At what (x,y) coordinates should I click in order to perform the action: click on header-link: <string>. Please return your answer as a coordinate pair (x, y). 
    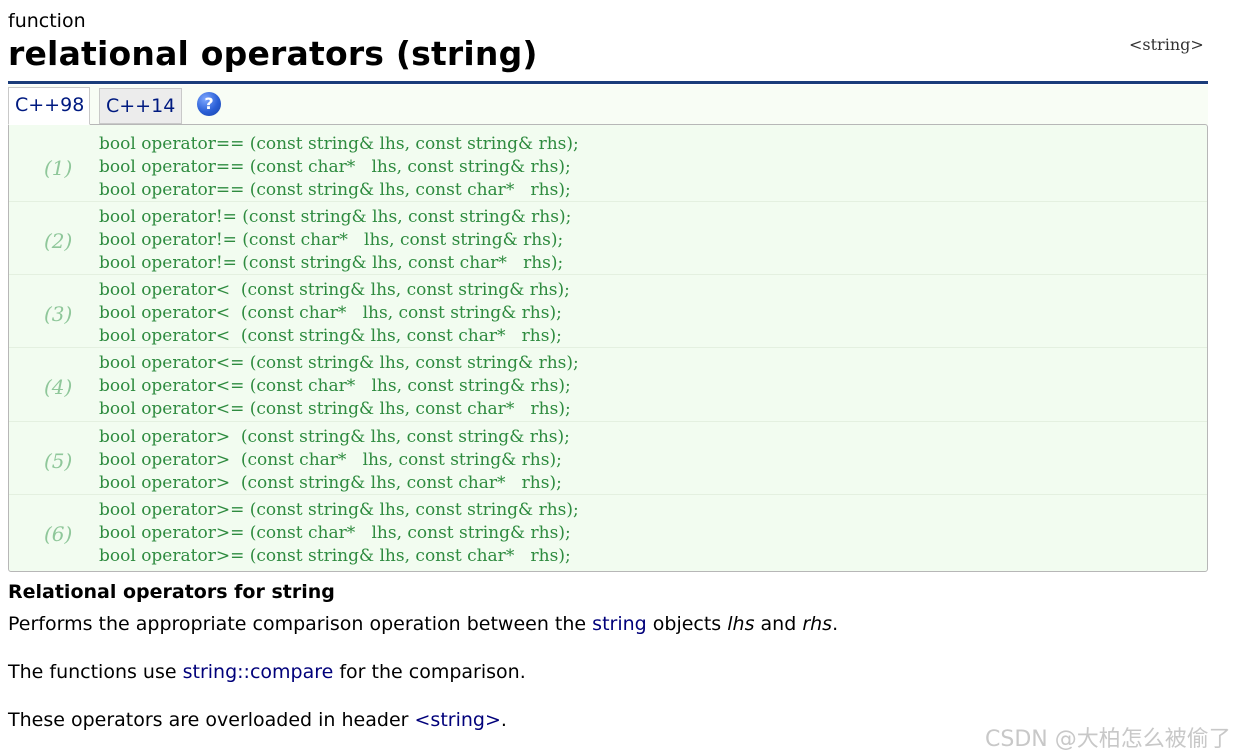
    Looking at the image, I should click on (1166, 44).